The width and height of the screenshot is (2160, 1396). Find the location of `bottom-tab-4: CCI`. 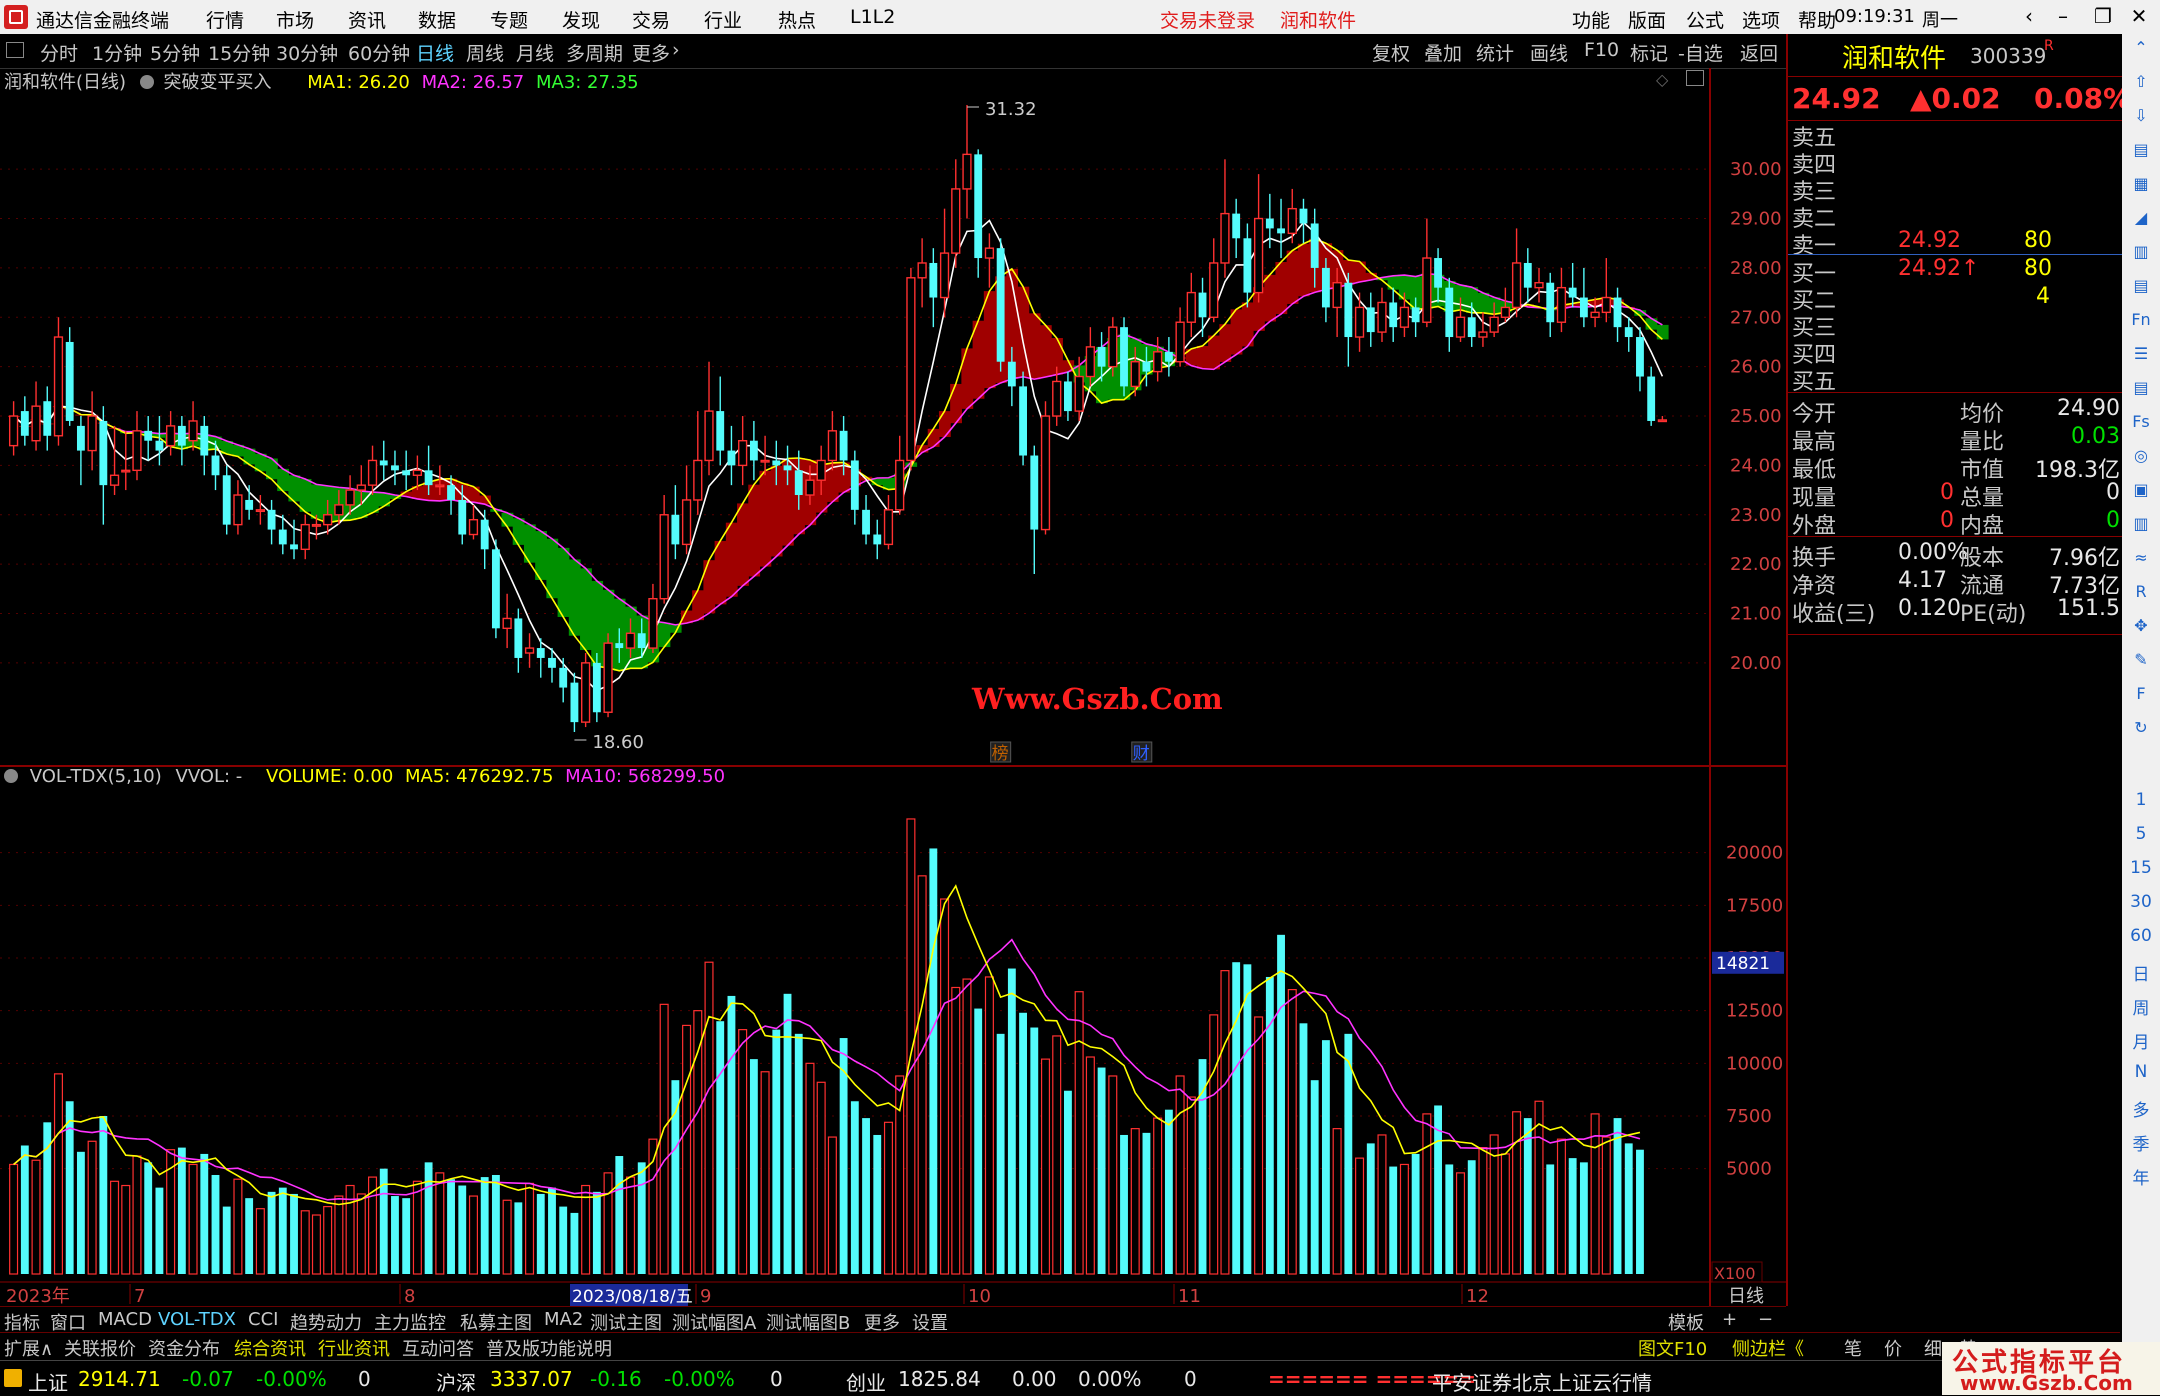

bottom-tab-4: CCI is located at coordinates (263, 1319).